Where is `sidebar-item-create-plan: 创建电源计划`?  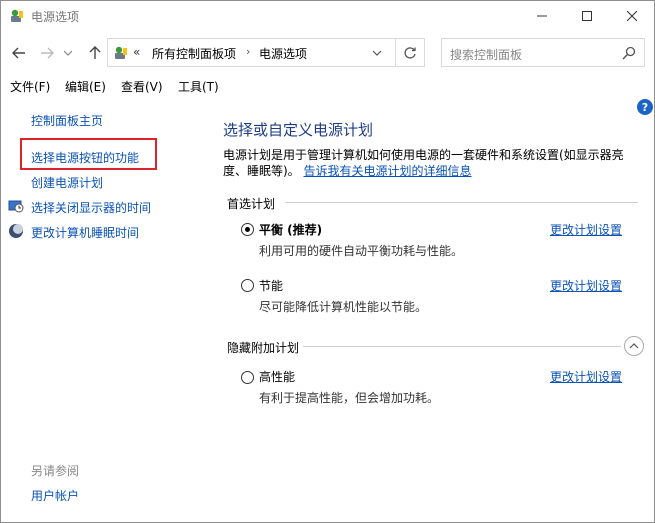
sidebar-item-create-plan: 创建电源计划 is located at coordinates (67, 182).